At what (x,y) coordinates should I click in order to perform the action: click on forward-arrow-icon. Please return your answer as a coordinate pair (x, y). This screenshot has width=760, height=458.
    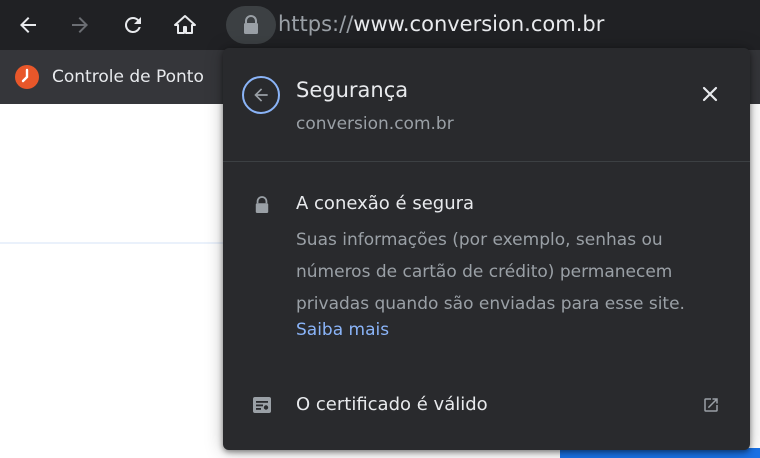
    Looking at the image, I should click on (80, 25).